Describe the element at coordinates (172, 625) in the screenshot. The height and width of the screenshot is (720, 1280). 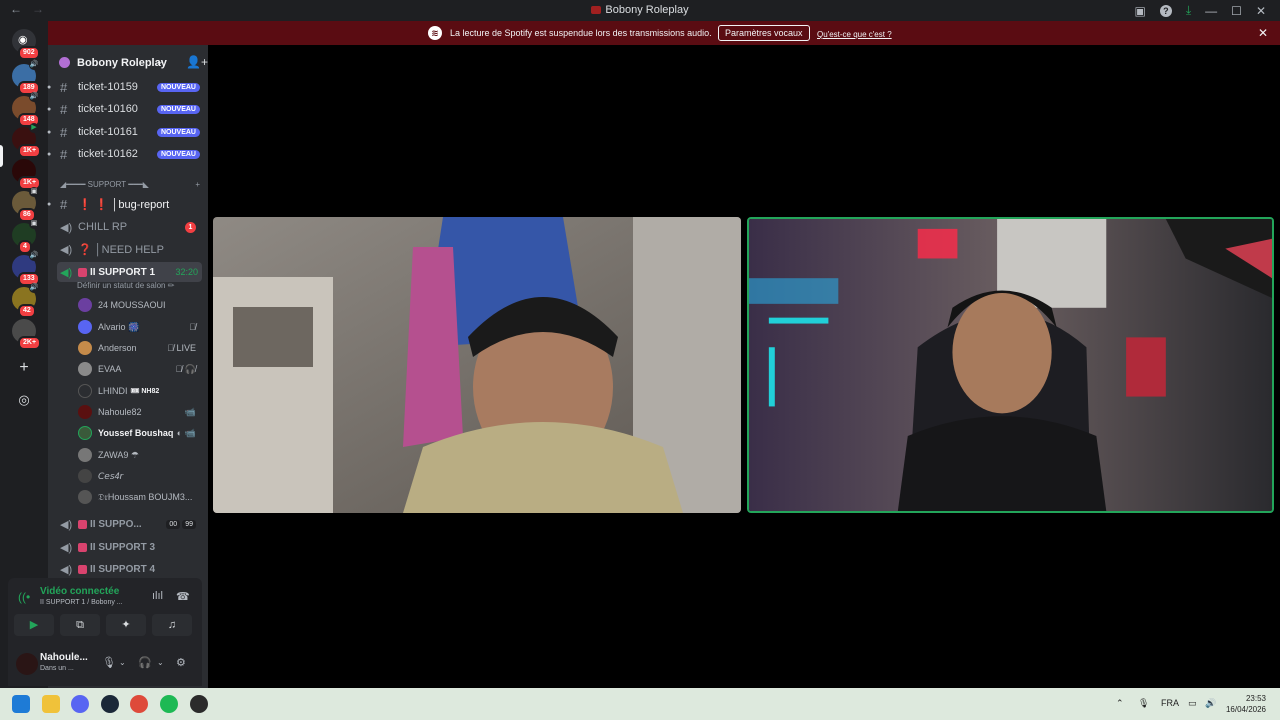
I see `soundboard-button: ♫` at that location.